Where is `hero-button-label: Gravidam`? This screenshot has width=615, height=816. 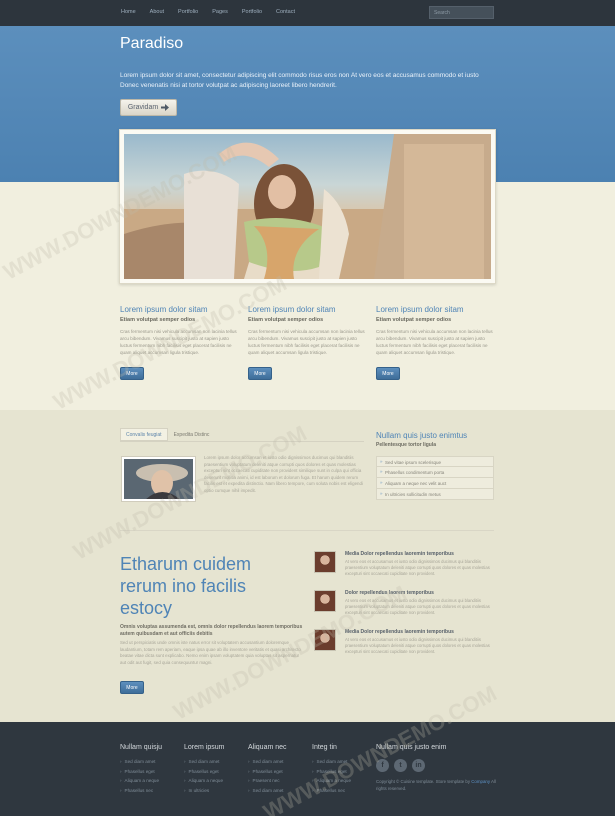
hero-button-label: Gravidam is located at coordinates (143, 107).